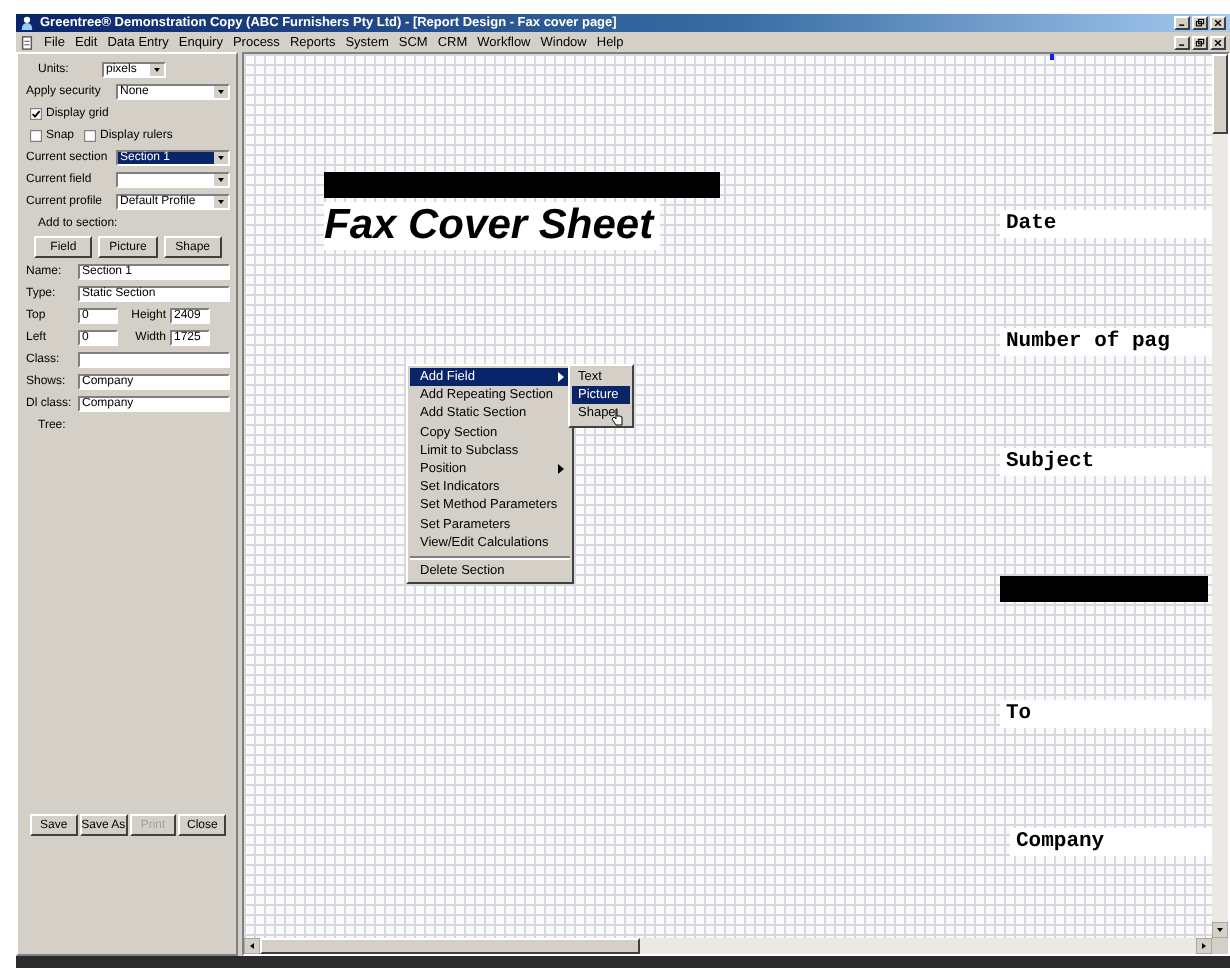  I want to click on document-icon, so click(27, 42).